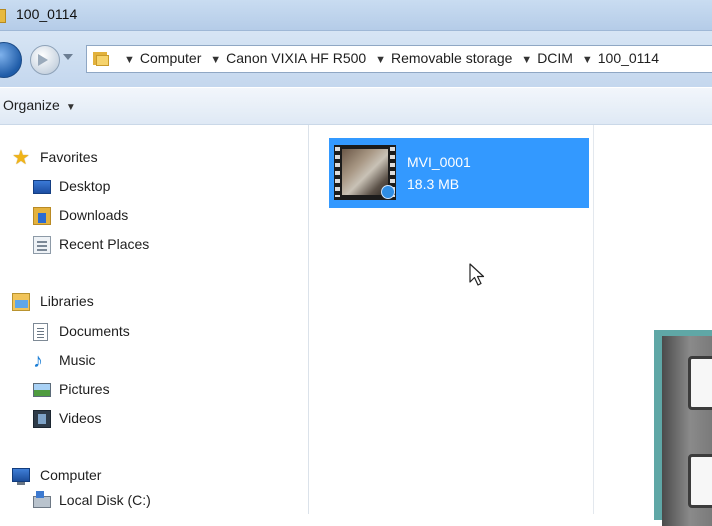 This screenshot has height=526, width=712. What do you see at coordinates (365, 172) in the screenshot?
I see `video-thumbnail-icon` at bounding box center [365, 172].